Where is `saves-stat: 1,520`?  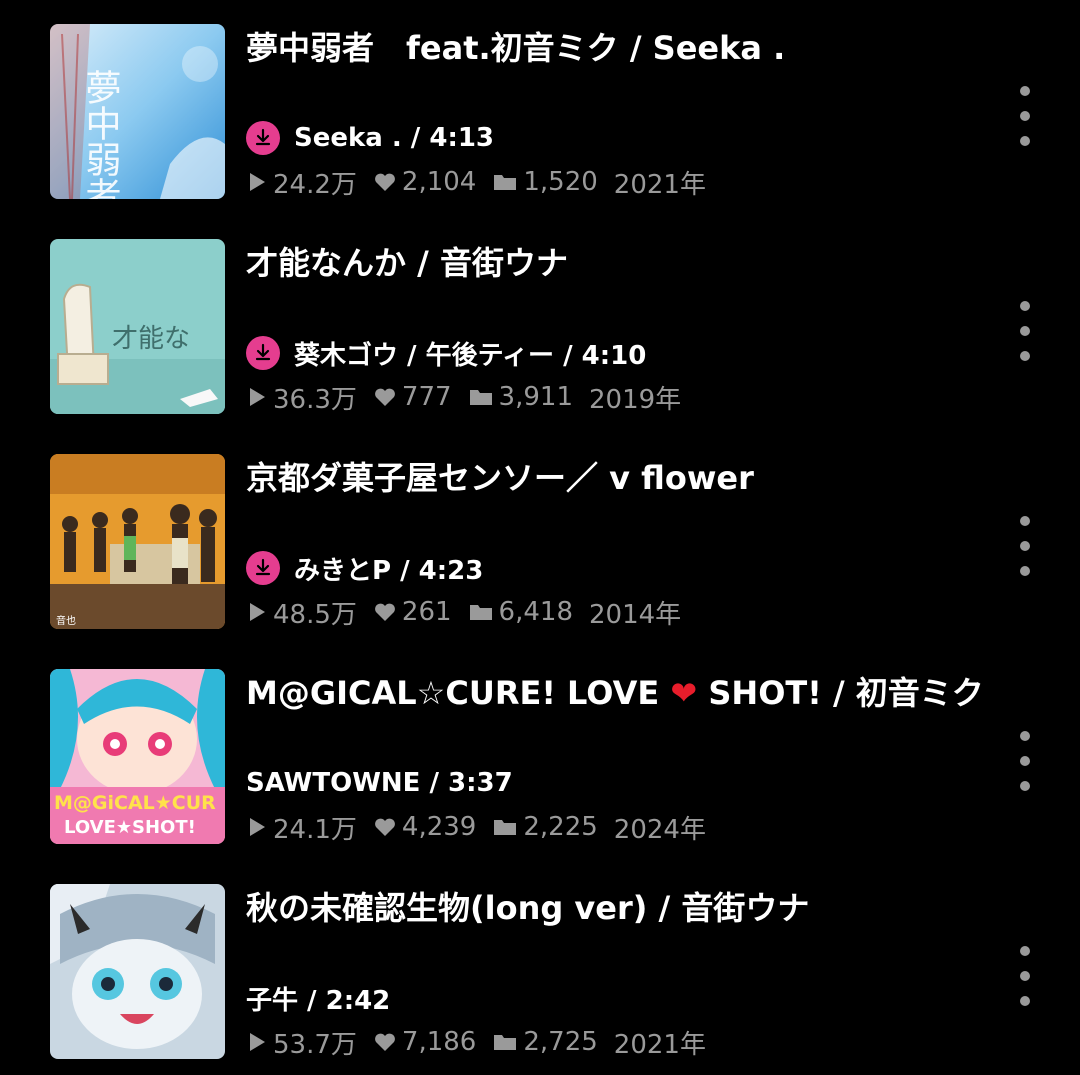 saves-stat: 1,520 is located at coordinates (545, 182).